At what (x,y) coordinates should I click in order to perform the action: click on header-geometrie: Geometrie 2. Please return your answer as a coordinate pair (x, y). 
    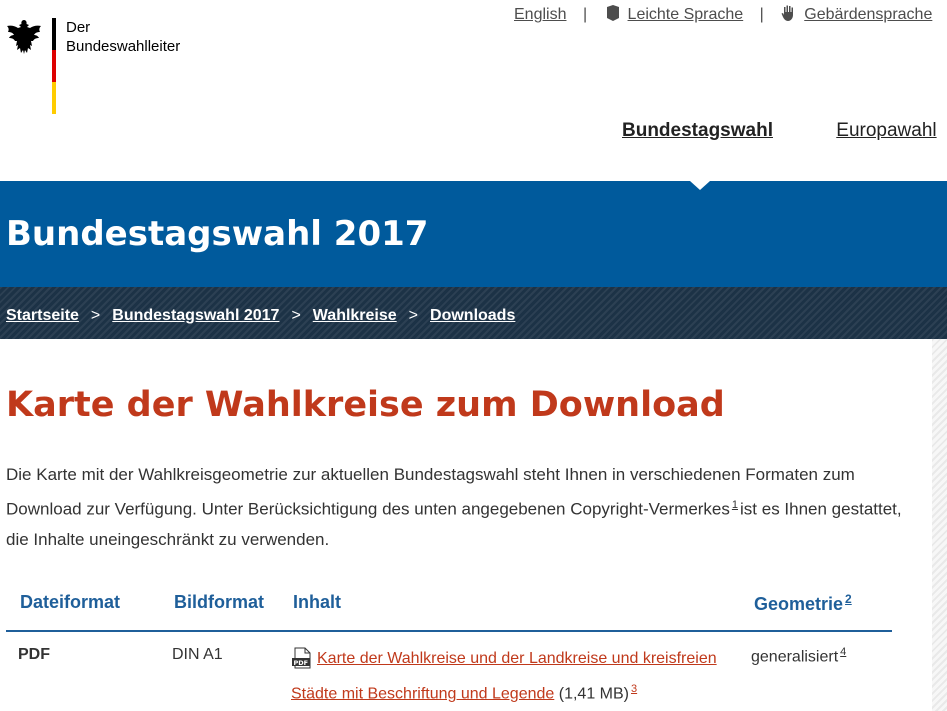
    Looking at the image, I should click on (804, 603).